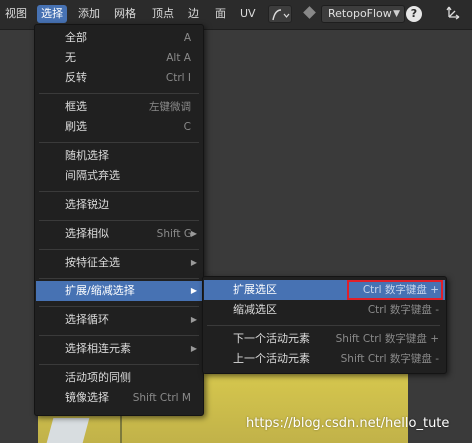  Describe the element at coordinates (87, 319) in the screenshot. I see `menu-item-label: 选择循环` at that location.